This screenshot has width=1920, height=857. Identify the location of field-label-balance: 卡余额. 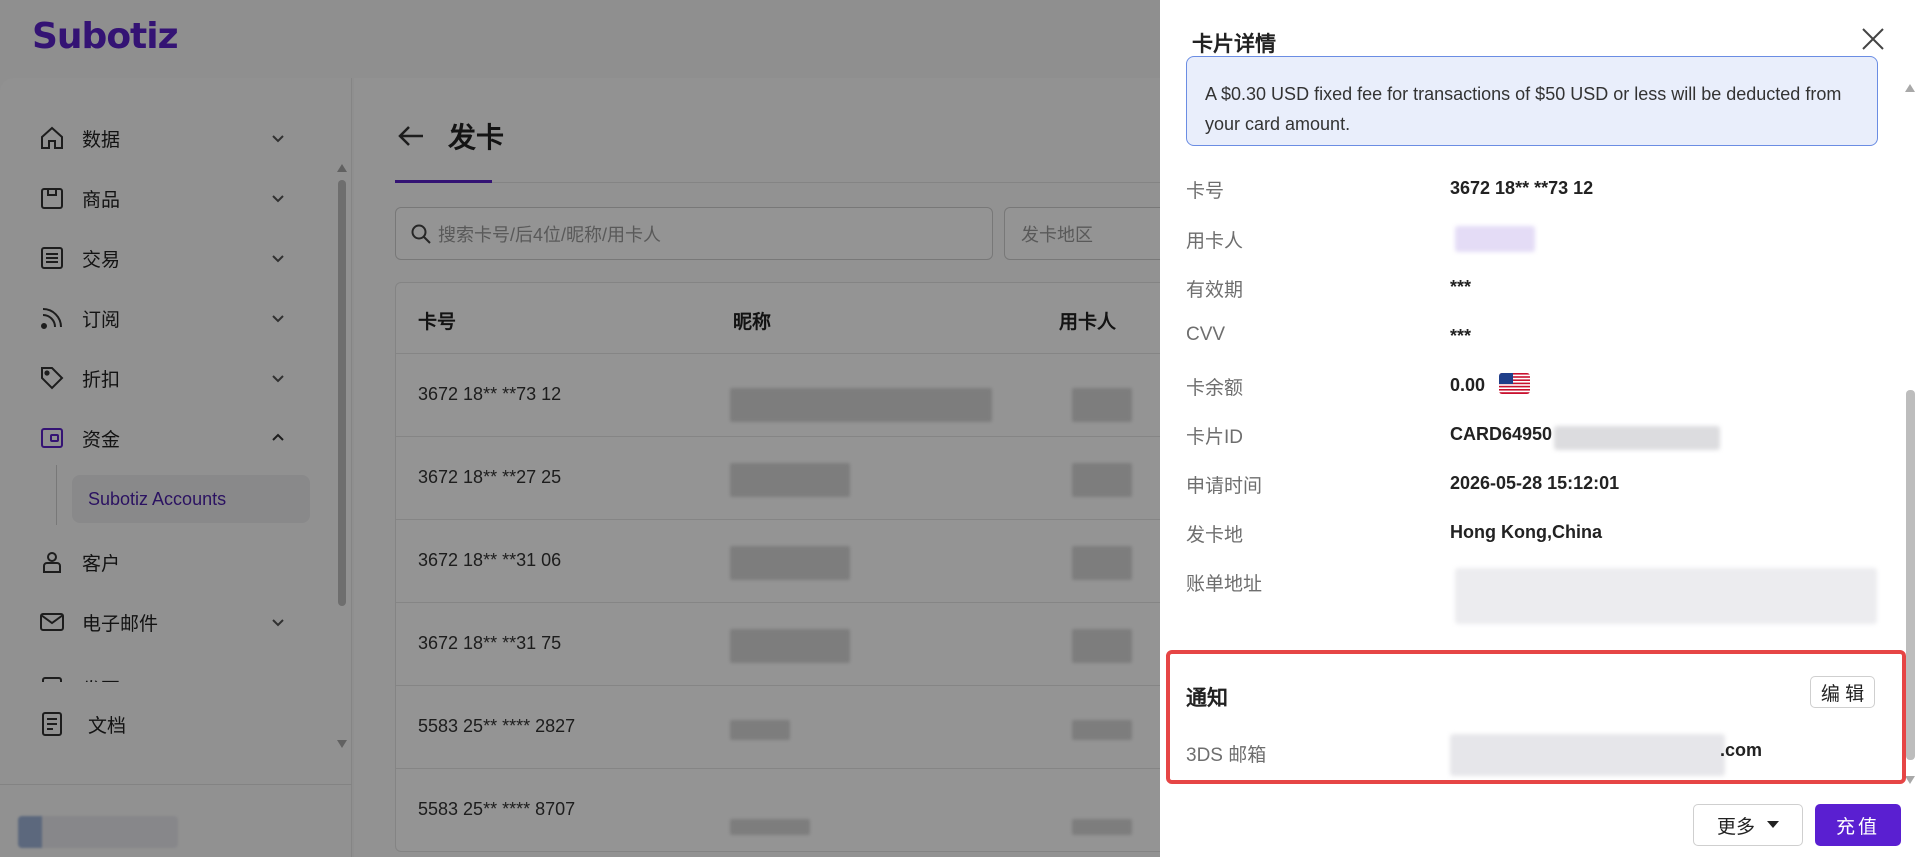
(1215, 388).